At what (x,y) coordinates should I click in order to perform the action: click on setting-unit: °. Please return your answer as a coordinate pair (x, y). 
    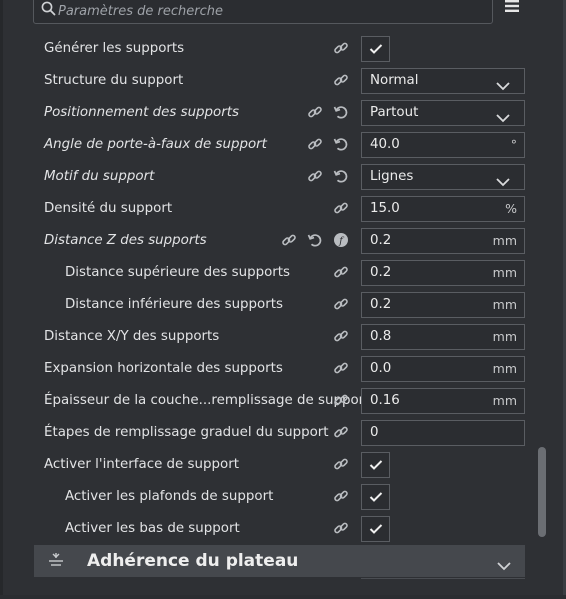
    Looking at the image, I should click on (513, 144).